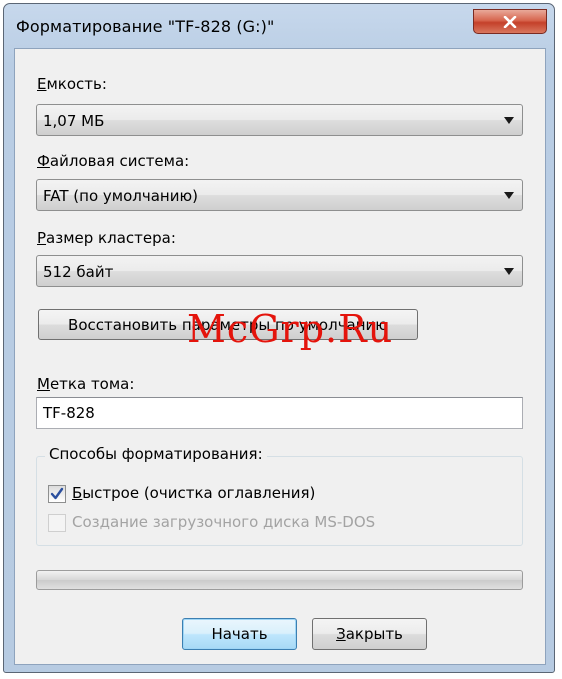 Image resolution: width=562 pixels, height=679 pixels. Describe the element at coordinates (86, 384) in the screenshot. I see `volume-label-label: Метка тома:` at that location.